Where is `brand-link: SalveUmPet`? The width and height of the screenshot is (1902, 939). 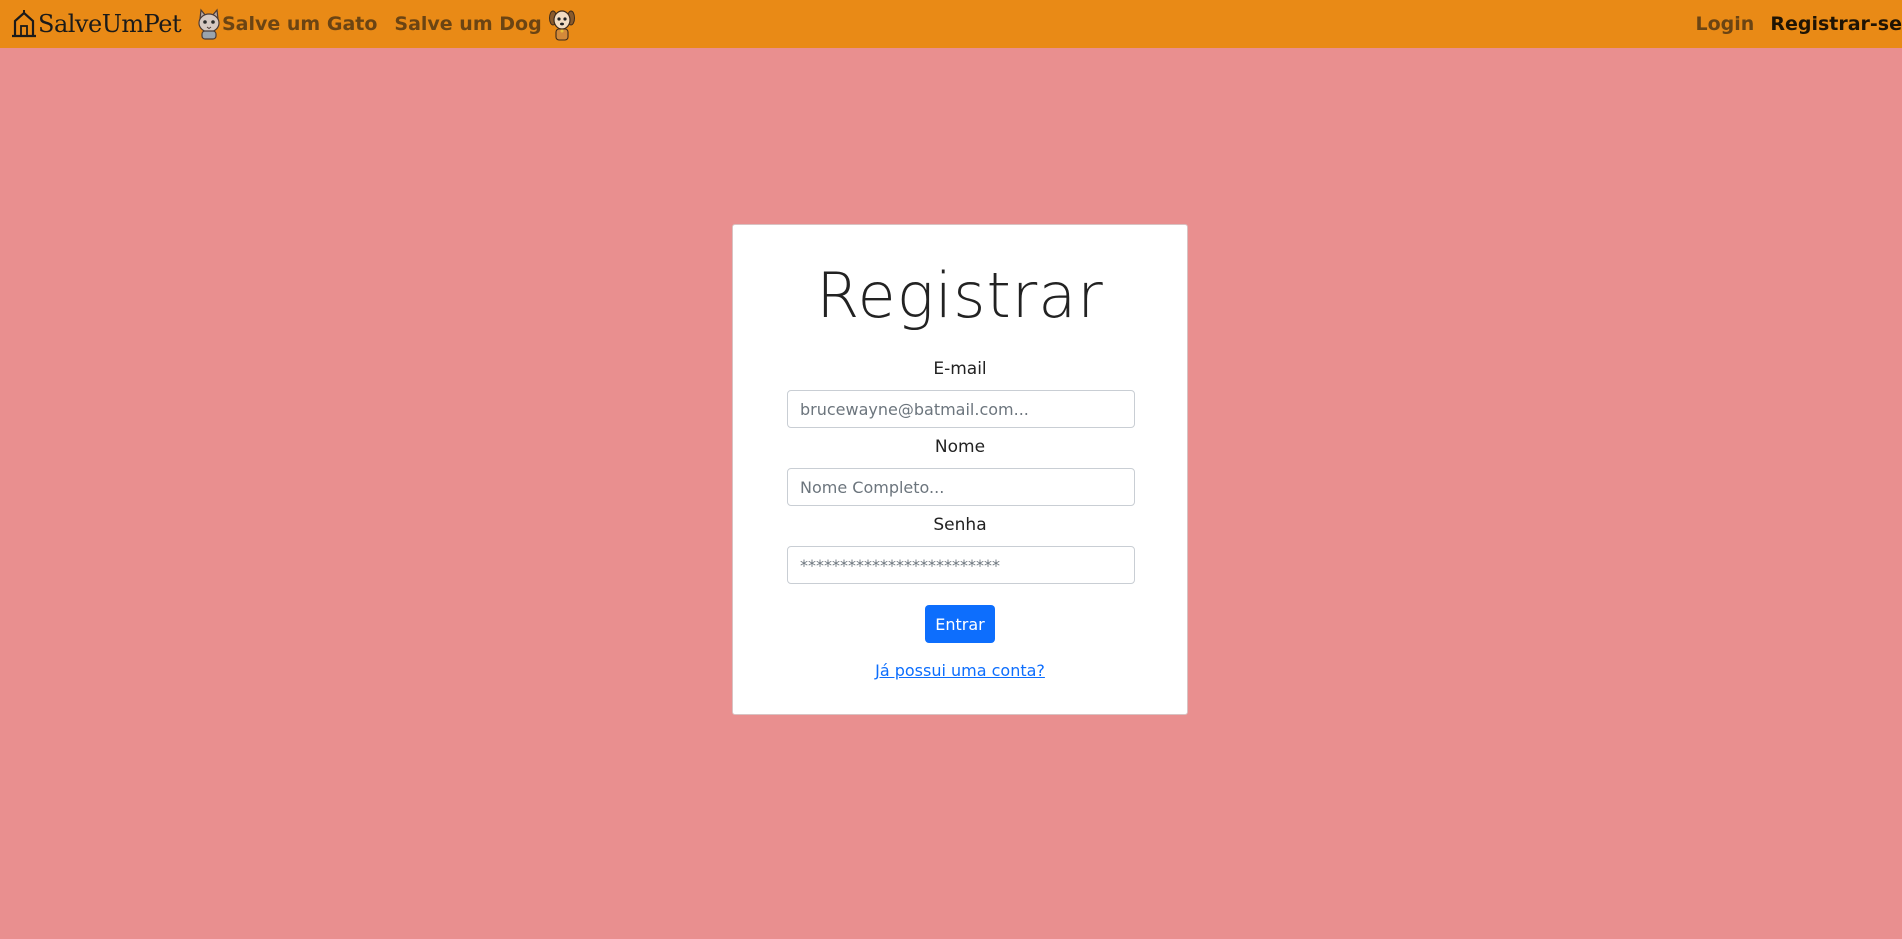 brand-link: SalveUmPet is located at coordinates (97, 24).